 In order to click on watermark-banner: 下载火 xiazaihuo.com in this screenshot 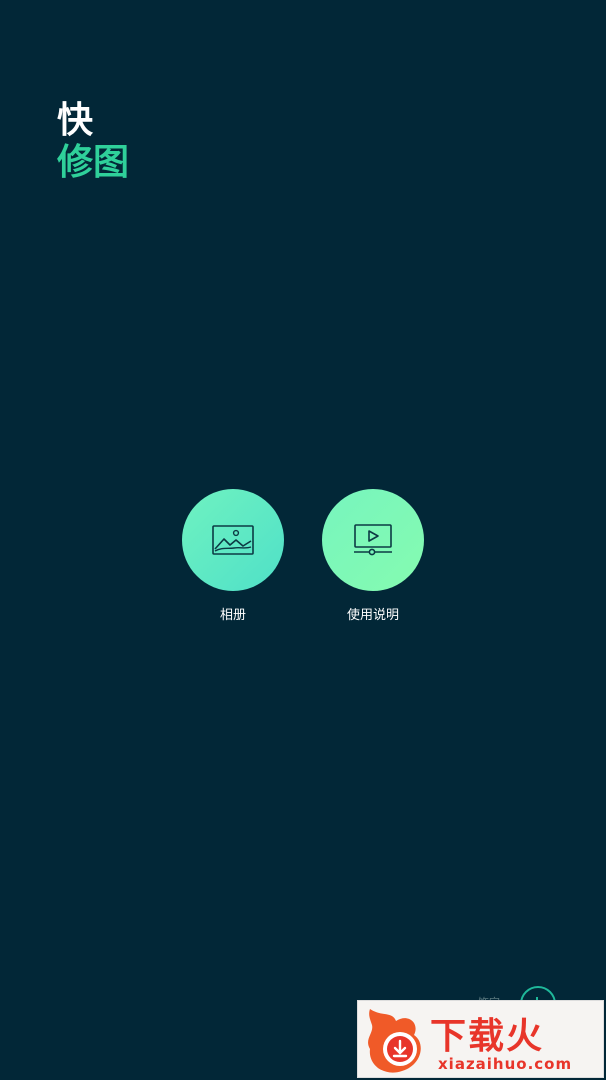, I will do `click(480, 1039)`.